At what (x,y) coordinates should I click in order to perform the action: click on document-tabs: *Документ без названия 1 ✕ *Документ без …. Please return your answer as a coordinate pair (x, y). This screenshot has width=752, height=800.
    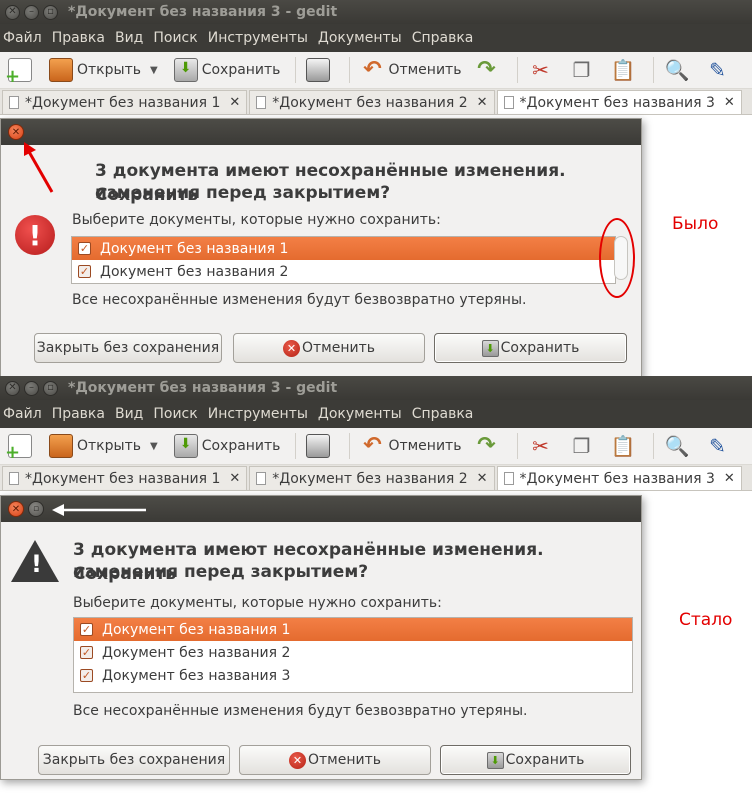
    Looking at the image, I should click on (376, 478).